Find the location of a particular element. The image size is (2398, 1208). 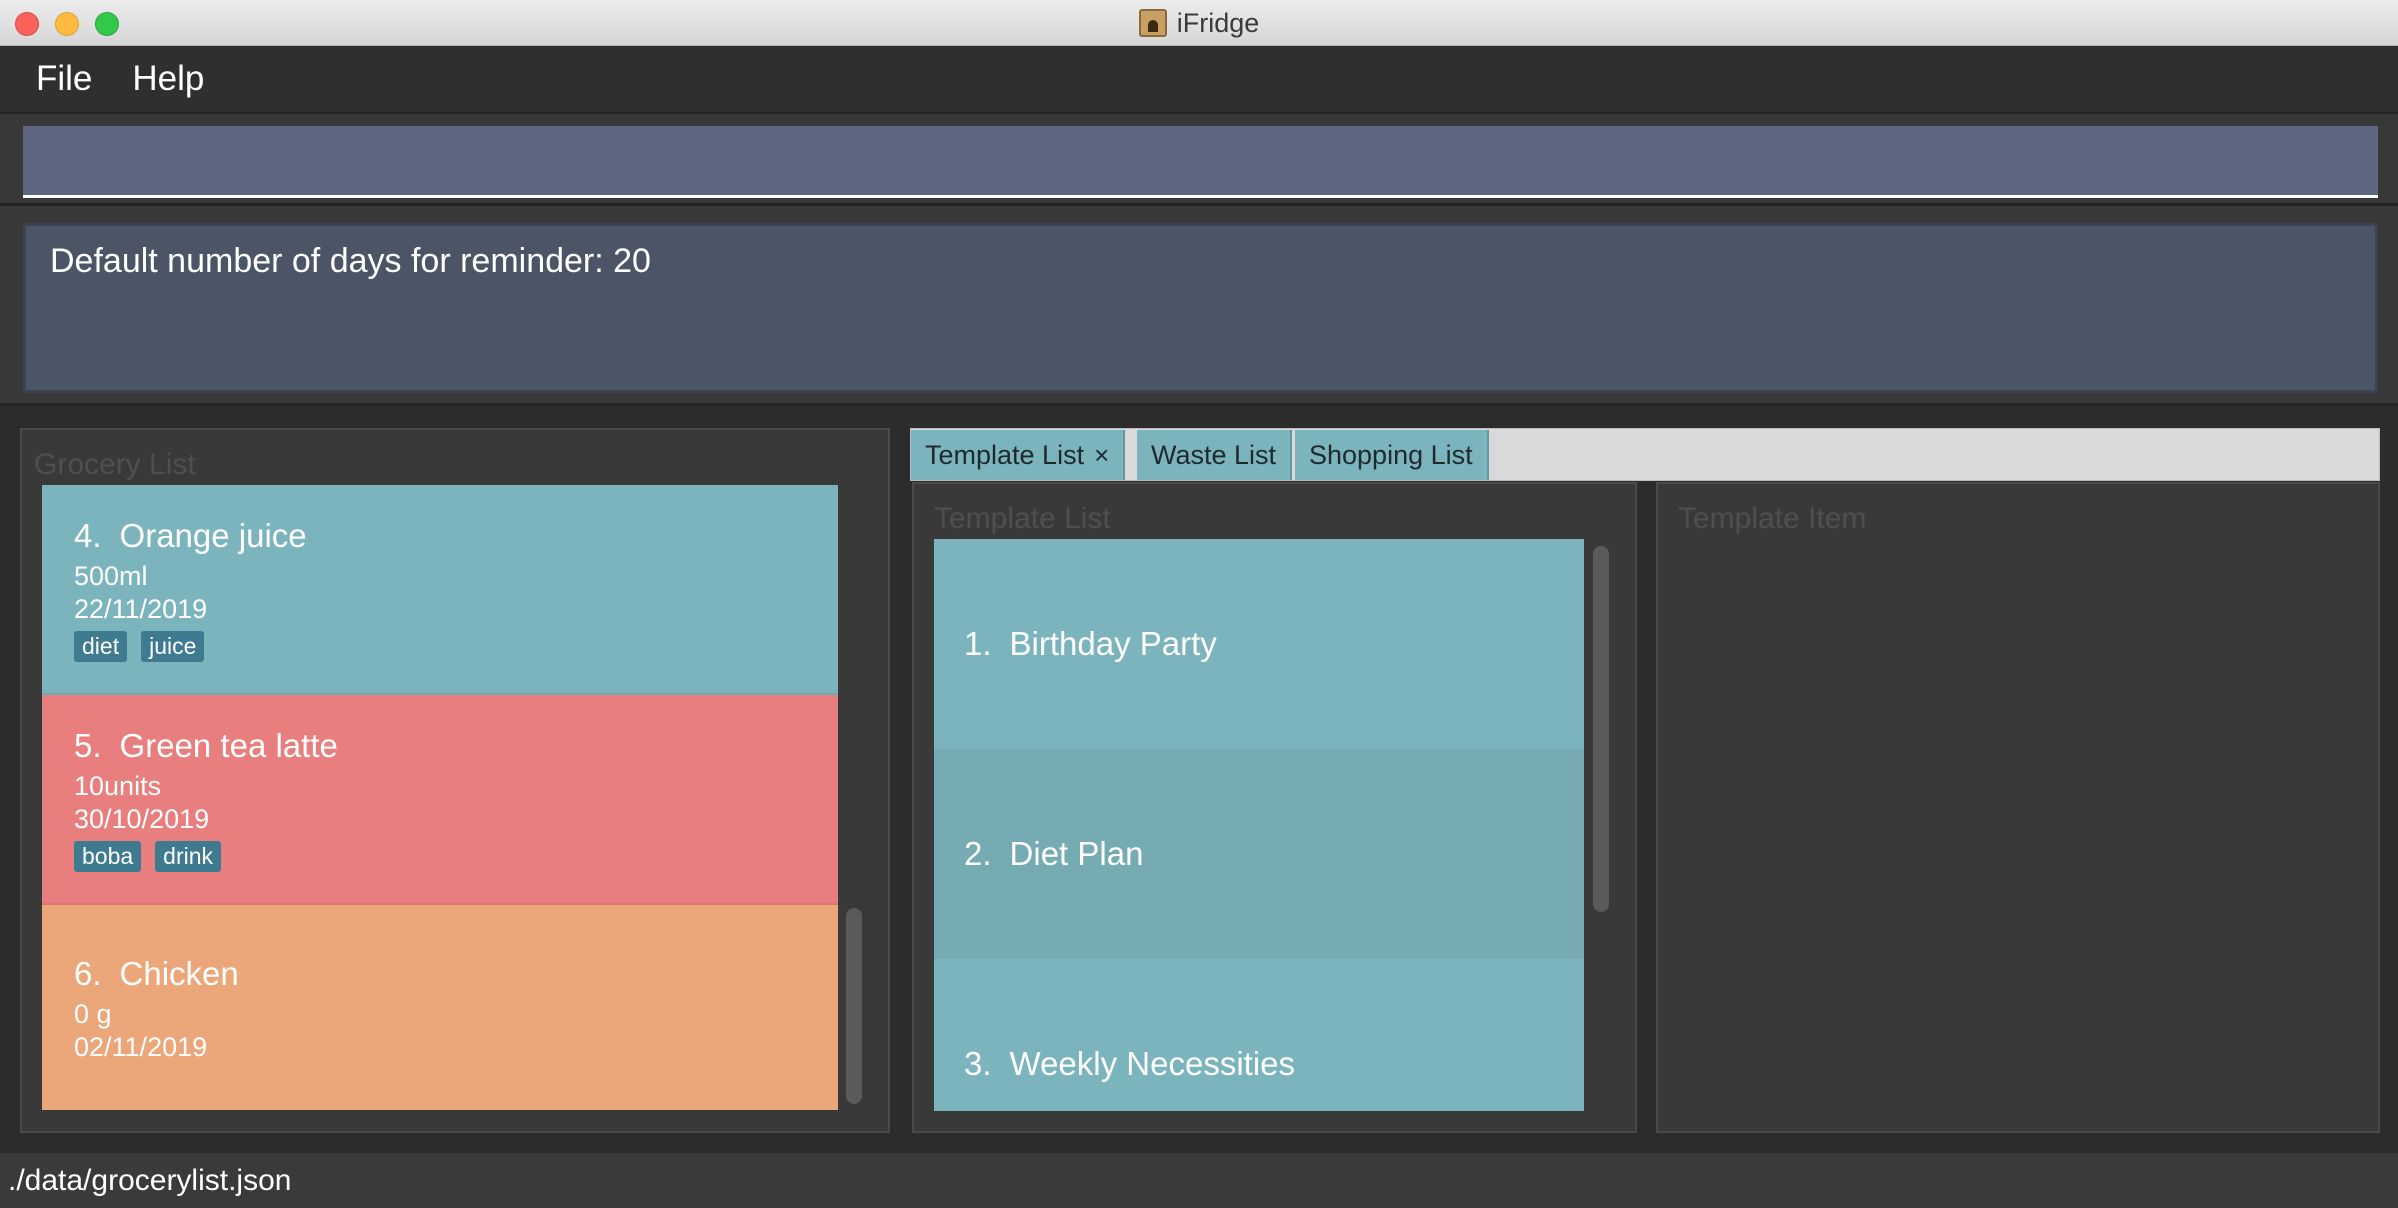

tab-shopping-list: Shopping List is located at coordinates (1392, 455).